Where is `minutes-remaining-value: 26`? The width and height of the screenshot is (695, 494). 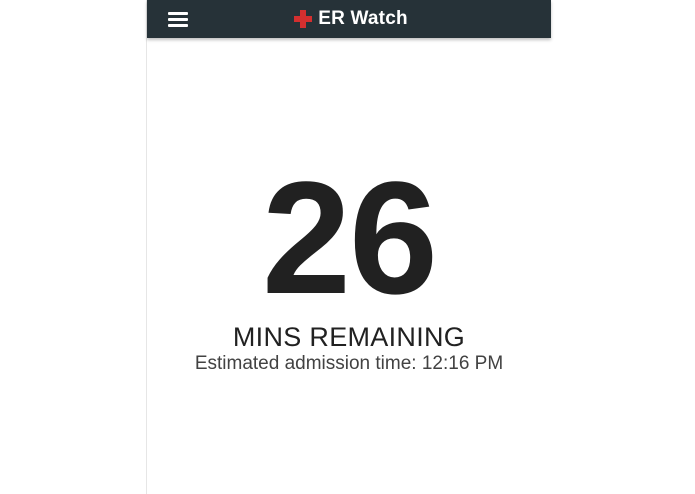 minutes-remaining-value: 26 is located at coordinates (350, 237).